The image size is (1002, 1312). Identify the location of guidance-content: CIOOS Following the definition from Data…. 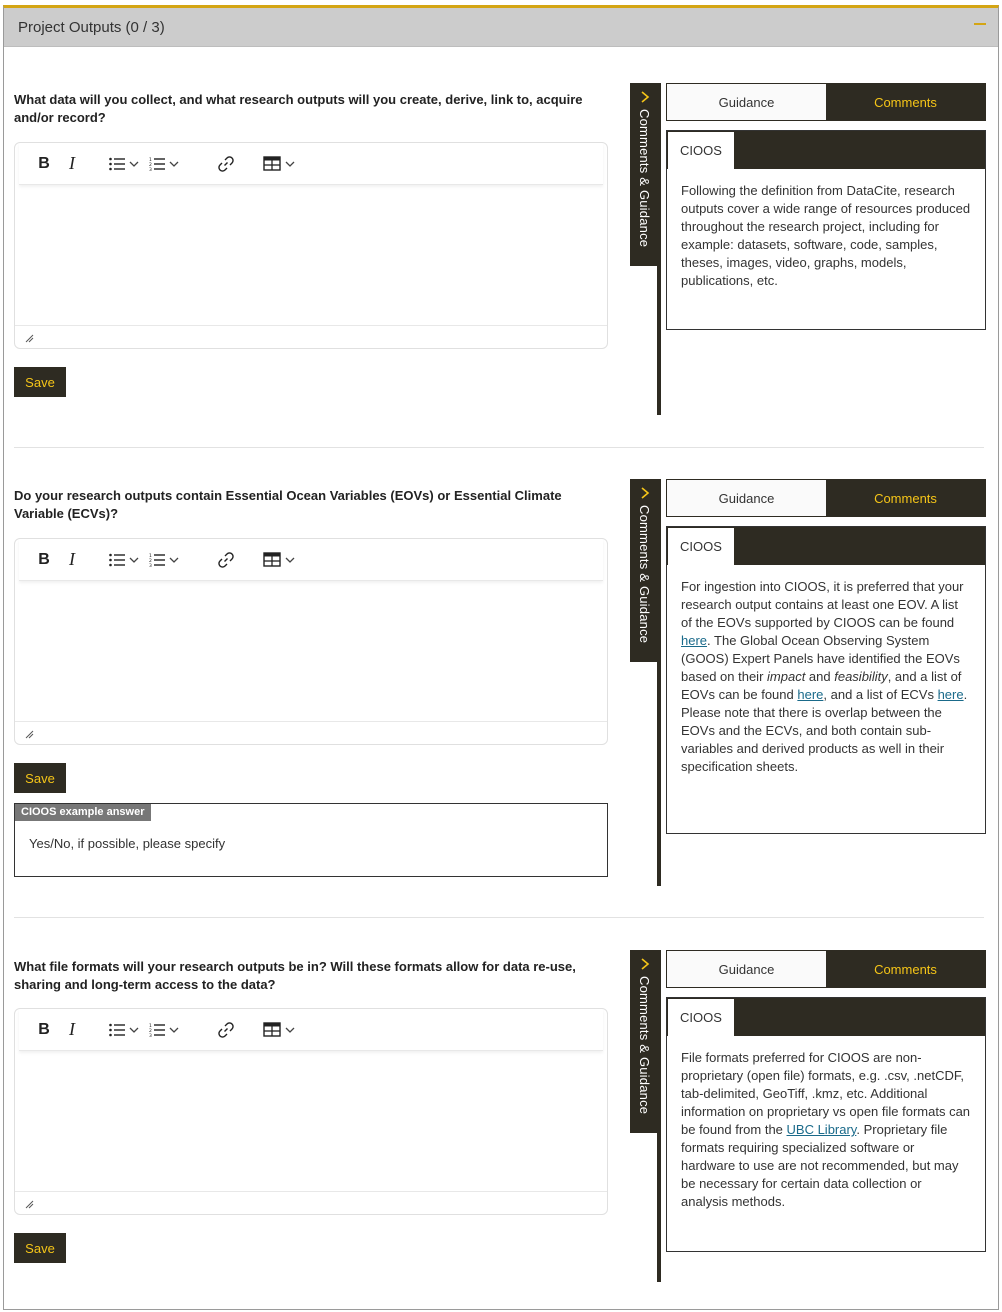
(826, 230).